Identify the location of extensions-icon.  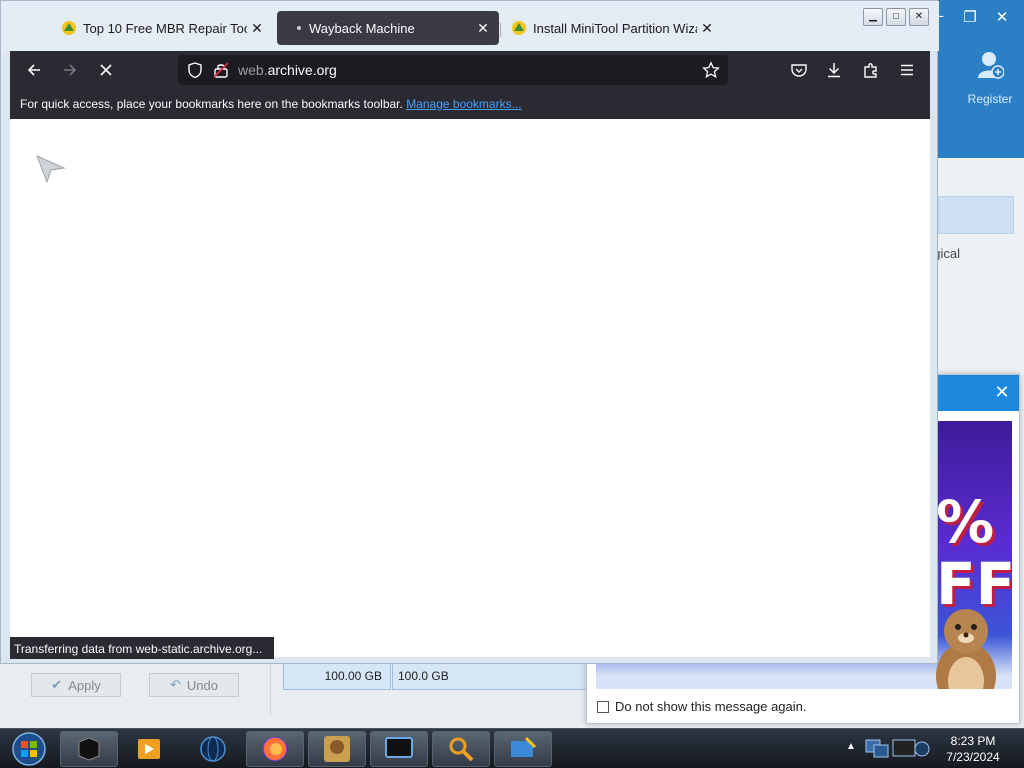
(870, 70).